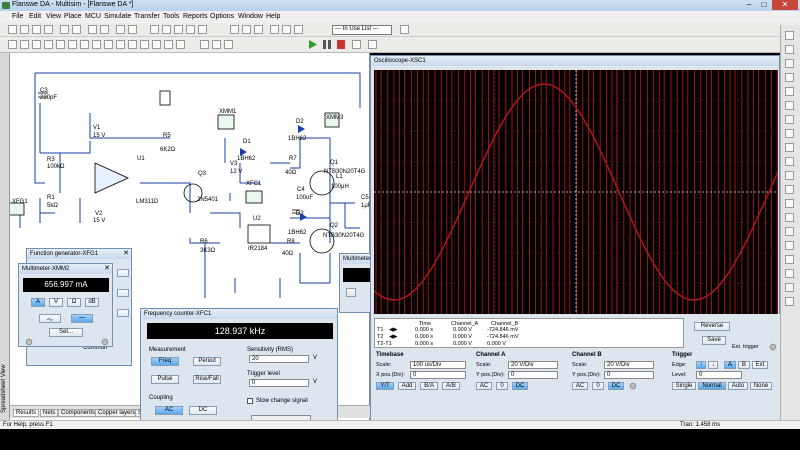  What do you see at coordinates (629, 365) in the screenshot?
I see `channel-b-scale-input: 20 V/Div` at bounding box center [629, 365].